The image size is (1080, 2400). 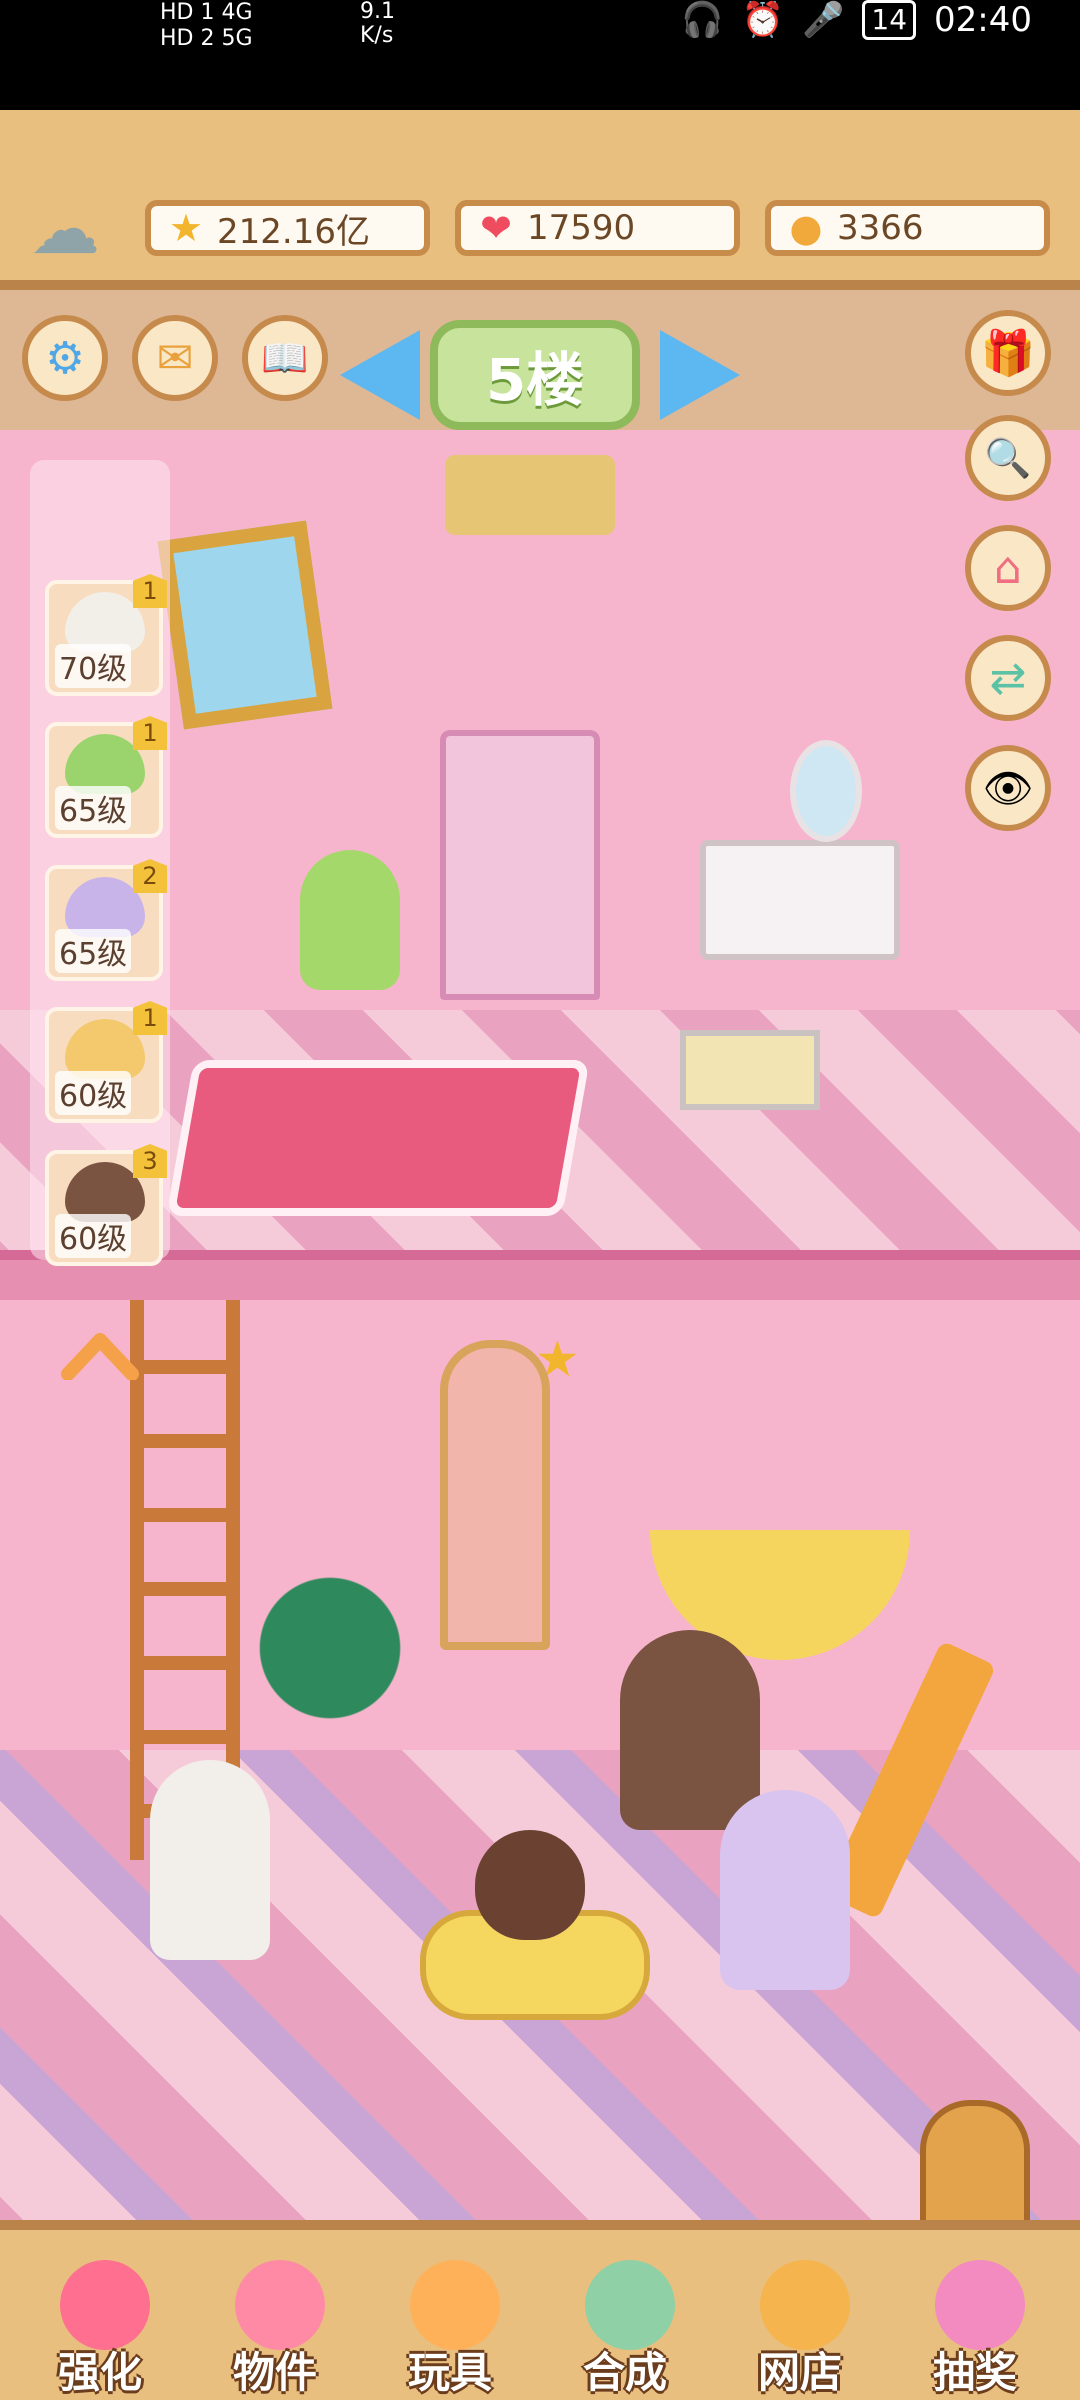 What do you see at coordinates (106, 1062) in the screenshot?
I see `character-card: 60级 1` at bounding box center [106, 1062].